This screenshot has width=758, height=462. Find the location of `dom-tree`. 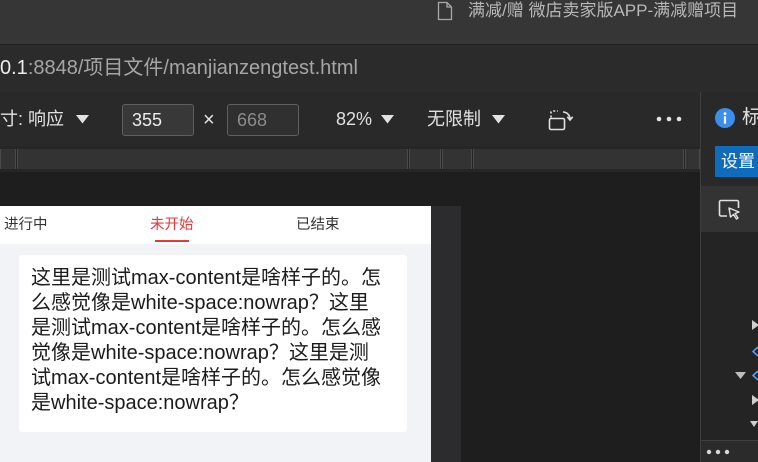

dom-tree is located at coordinates (729, 336).